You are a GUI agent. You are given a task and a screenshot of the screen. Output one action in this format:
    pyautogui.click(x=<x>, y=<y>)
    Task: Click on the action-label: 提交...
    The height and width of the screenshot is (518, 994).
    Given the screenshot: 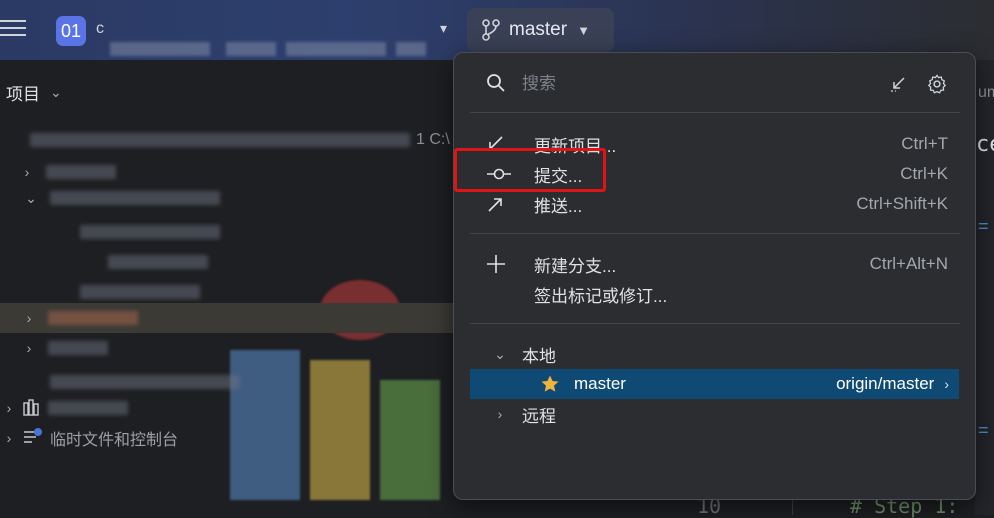 What is the action you would take?
    pyautogui.click(x=558, y=176)
    